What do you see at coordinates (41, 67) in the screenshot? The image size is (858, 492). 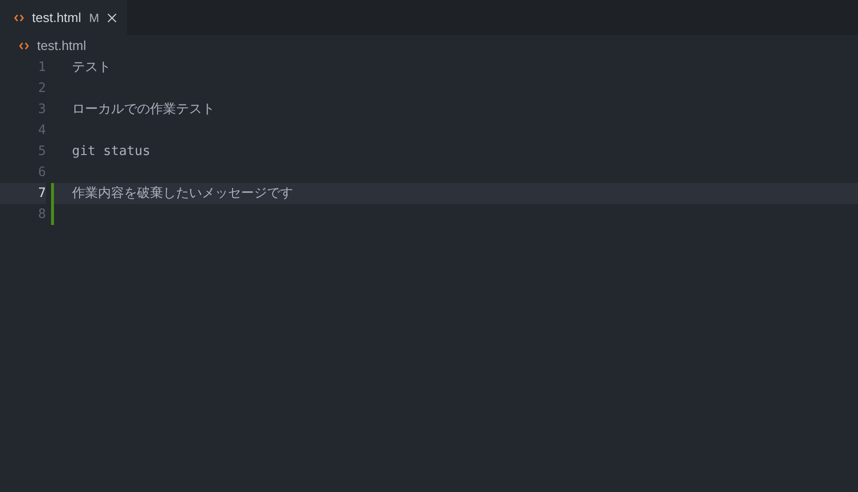 I see `line-number: 1` at bounding box center [41, 67].